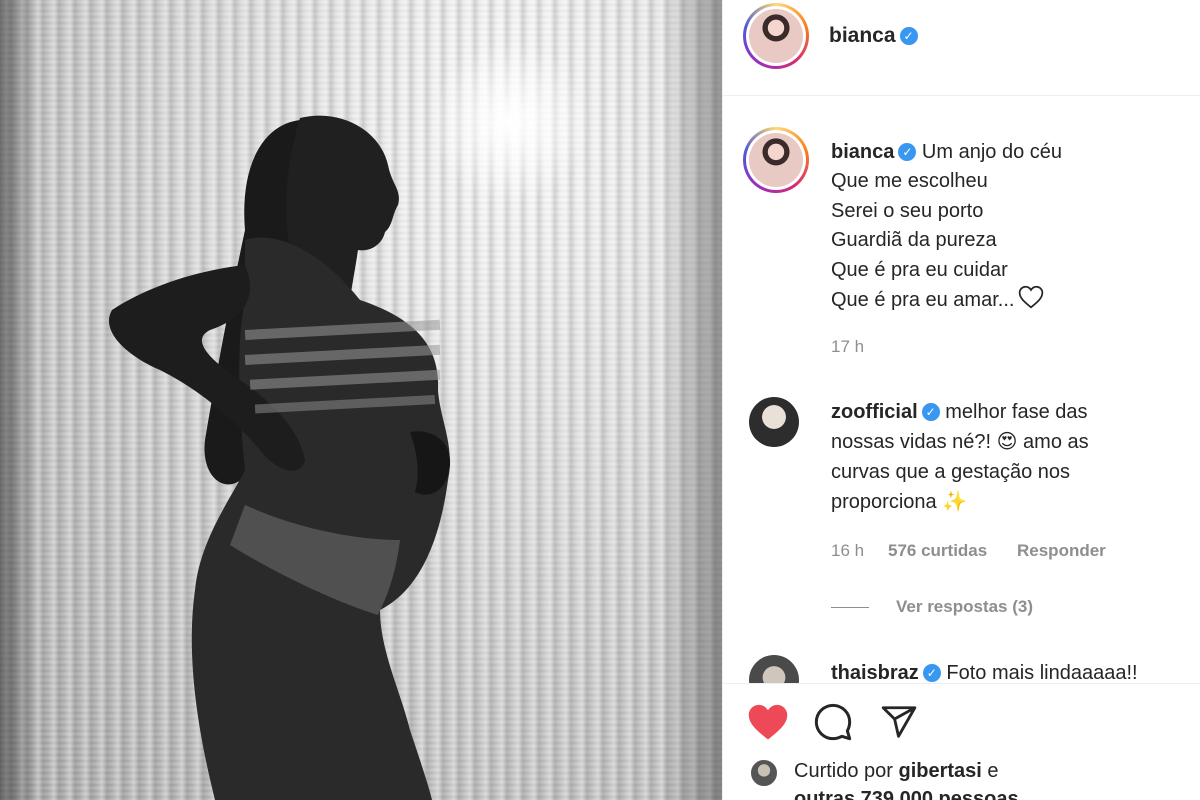  What do you see at coordinates (843, 771) in the screenshot?
I see `liked-by-prefix: Curtido por` at bounding box center [843, 771].